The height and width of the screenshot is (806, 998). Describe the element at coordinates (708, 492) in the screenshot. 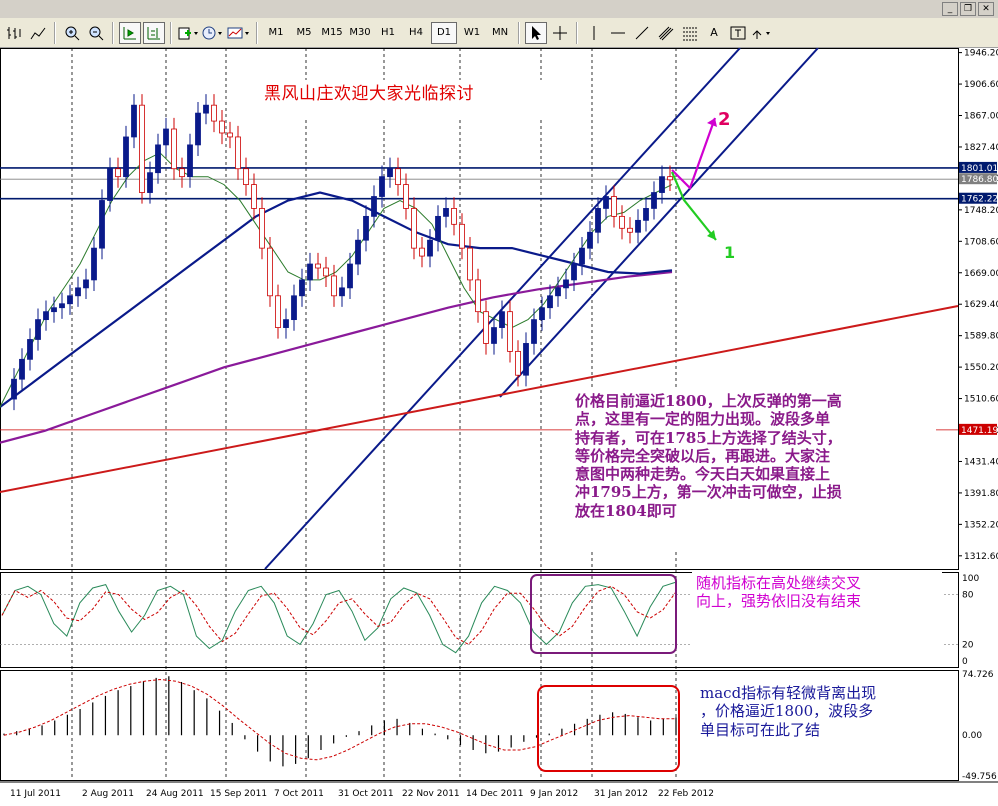

I see `annotation-line: 冲1795上方，第一次冲击可做空，止损` at that location.